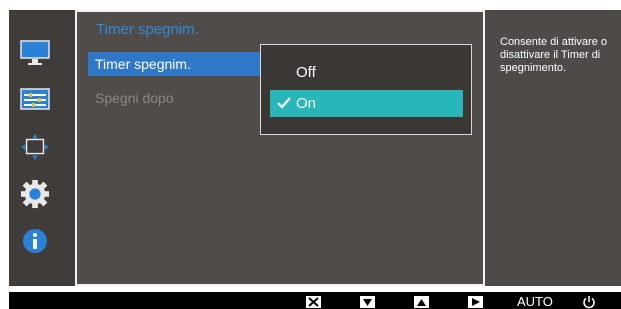 This screenshot has height=309, width=621. I want to click on auto-button: AUTO, so click(535, 301).